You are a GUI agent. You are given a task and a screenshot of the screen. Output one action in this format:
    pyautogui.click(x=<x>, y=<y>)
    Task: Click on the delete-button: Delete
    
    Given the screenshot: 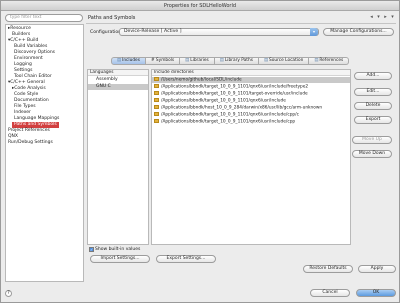 What is the action you would take?
    pyautogui.click(x=373, y=106)
    